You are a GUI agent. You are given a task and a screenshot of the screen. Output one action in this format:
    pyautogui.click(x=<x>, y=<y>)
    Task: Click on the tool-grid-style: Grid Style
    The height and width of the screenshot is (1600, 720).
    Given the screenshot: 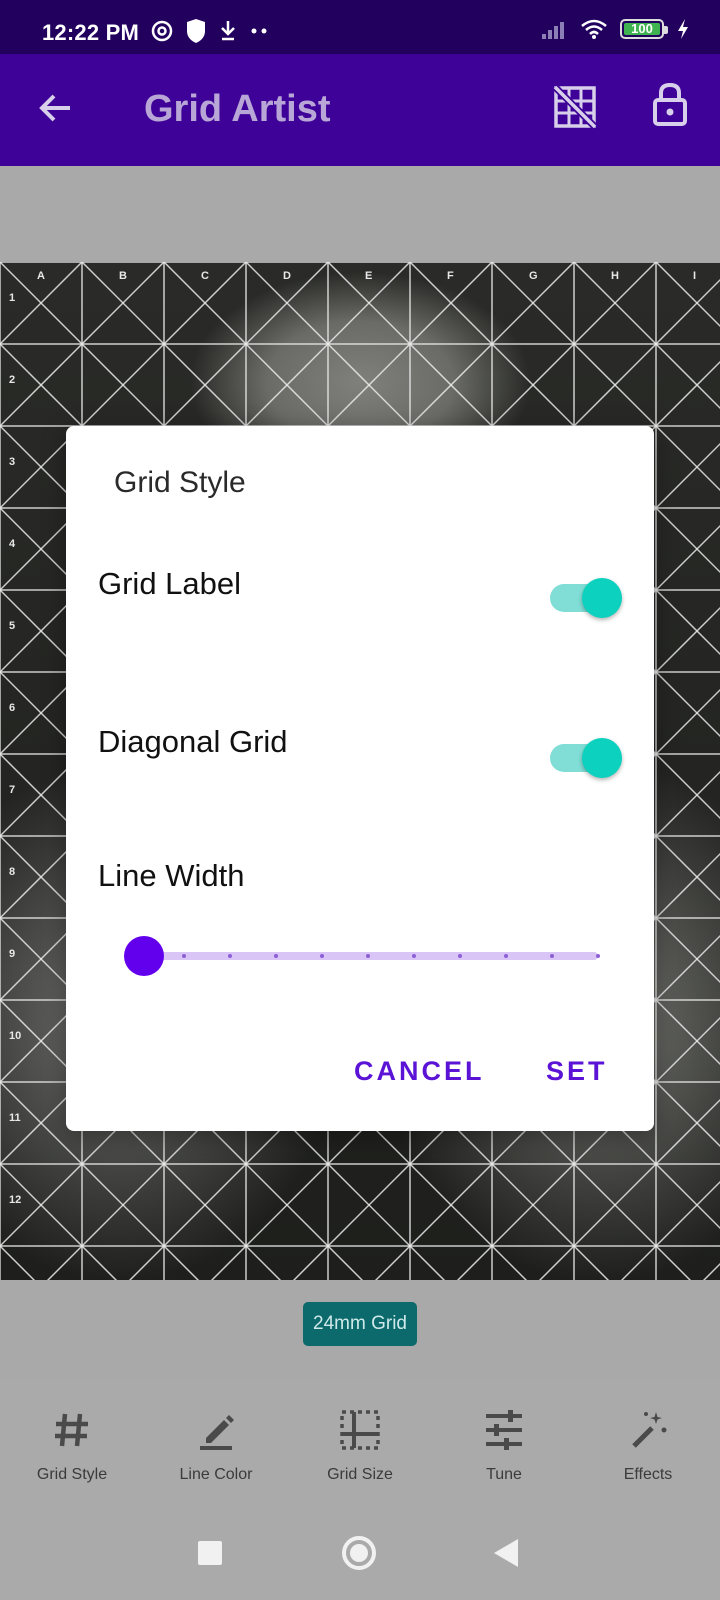 What is the action you would take?
    pyautogui.click(x=72, y=1442)
    